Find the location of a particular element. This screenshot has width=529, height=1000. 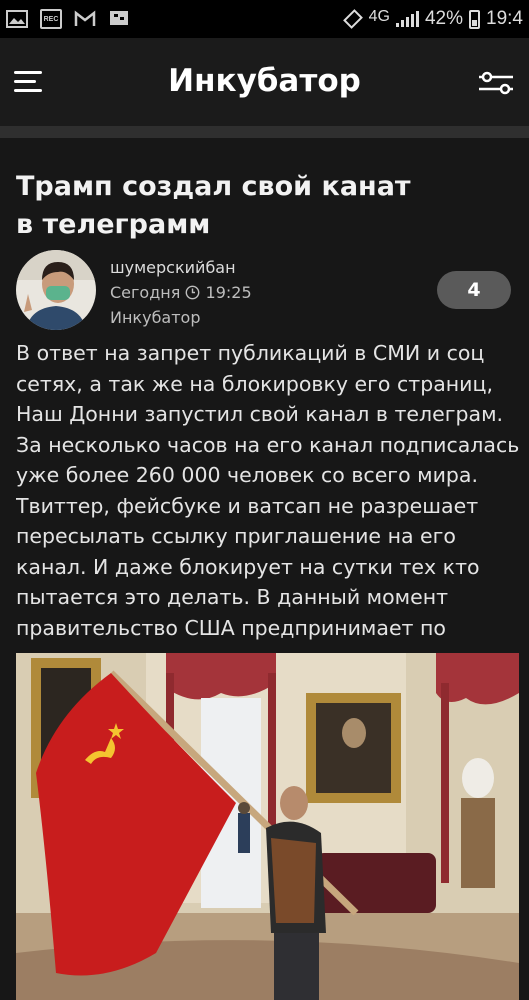

status-bar: REC 4G 42% 19:4 is located at coordinates (264, 19).